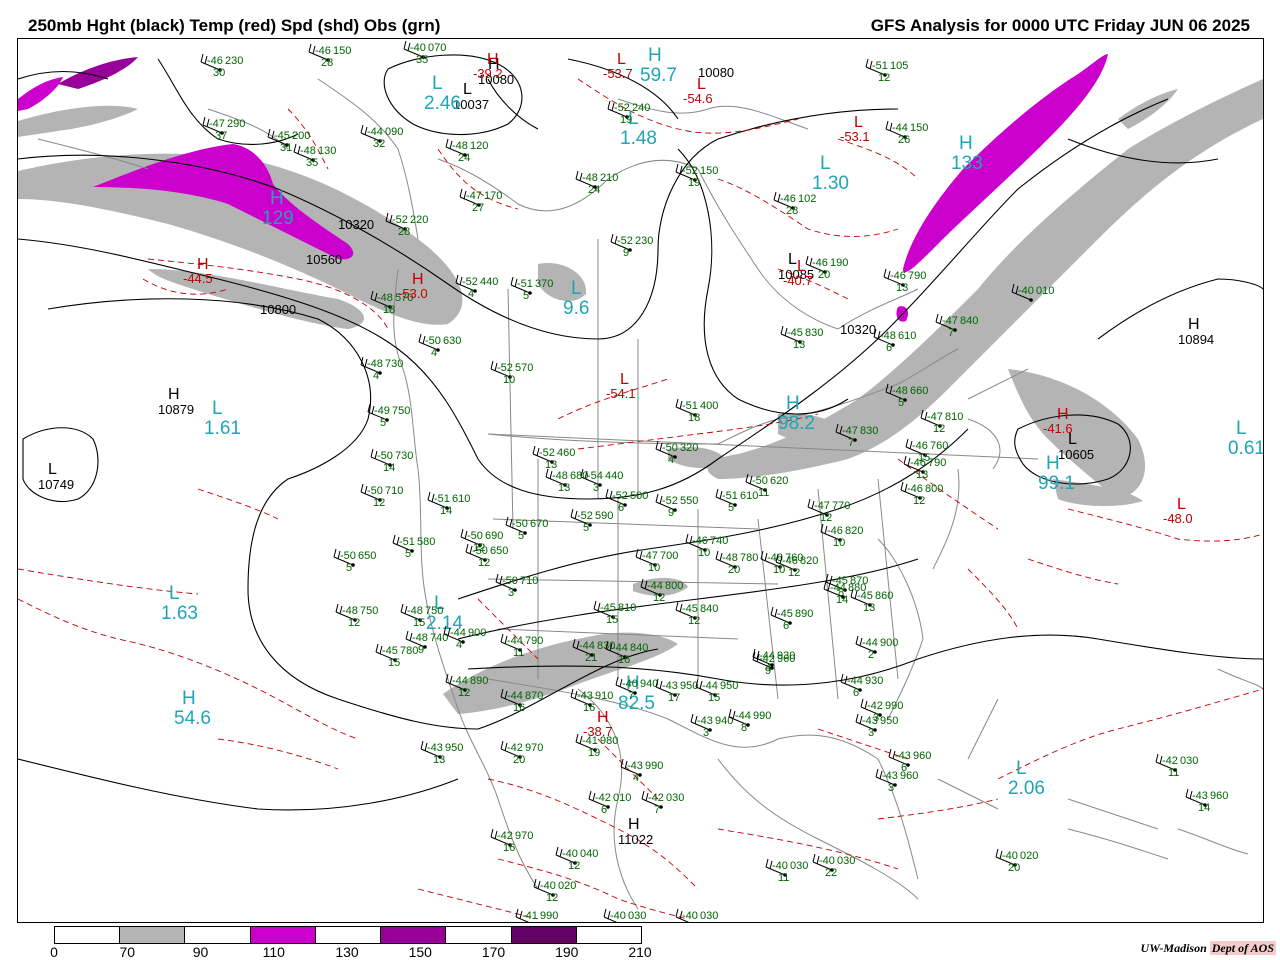 This screenshot has height=960, width=1280. Describe the element at coordinates (934, 489) in the screenshot. I see `obs-height: 800` at that location.